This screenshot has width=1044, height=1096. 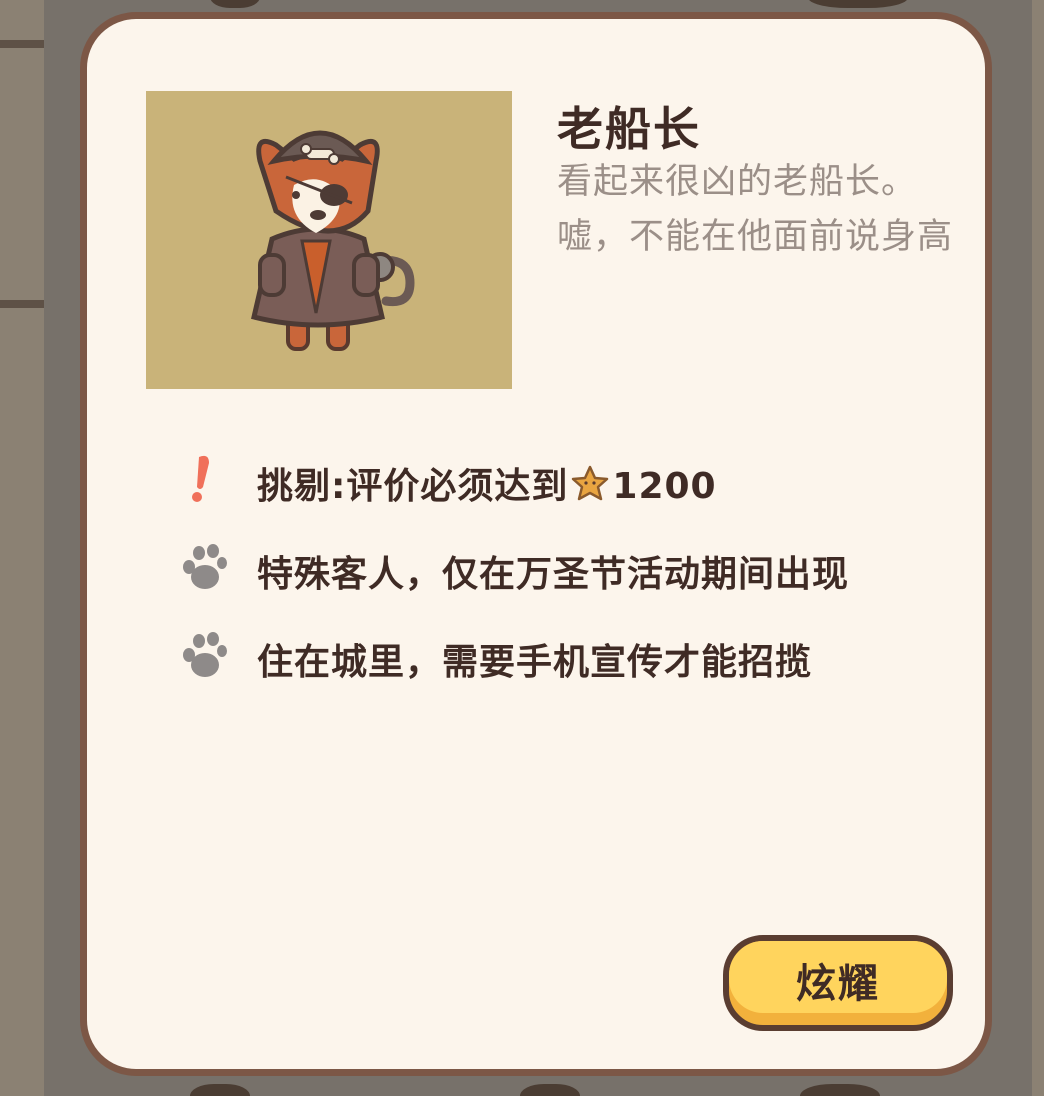 I want to click on customer-description: 看起来很凶的老船长。嘘，不能在他面前说身高, so click(x=755, y=209).